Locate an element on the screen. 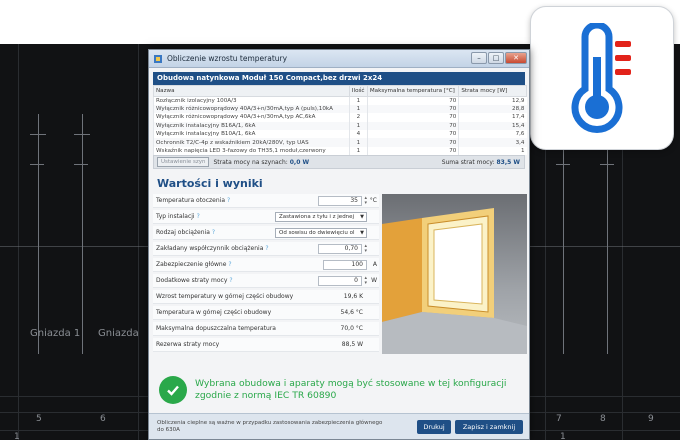  cell-loss: 7,6 is located at coordinates (492, 134).